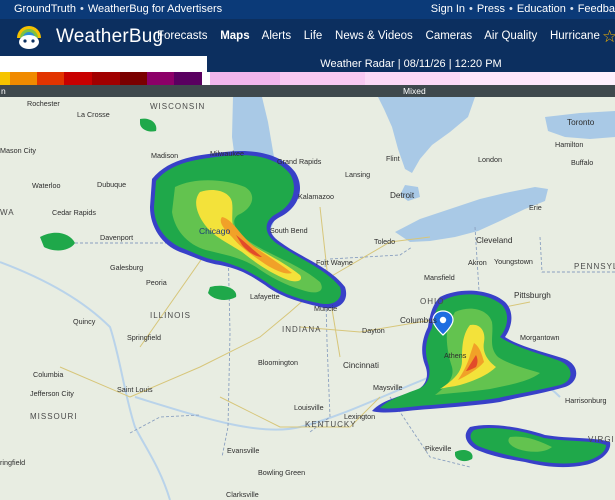 The image size is (615, 500). What do you see at coordinates (313, 36) in the screenshot?
I see `nav-life: Life` at bounding box center [313, 36].